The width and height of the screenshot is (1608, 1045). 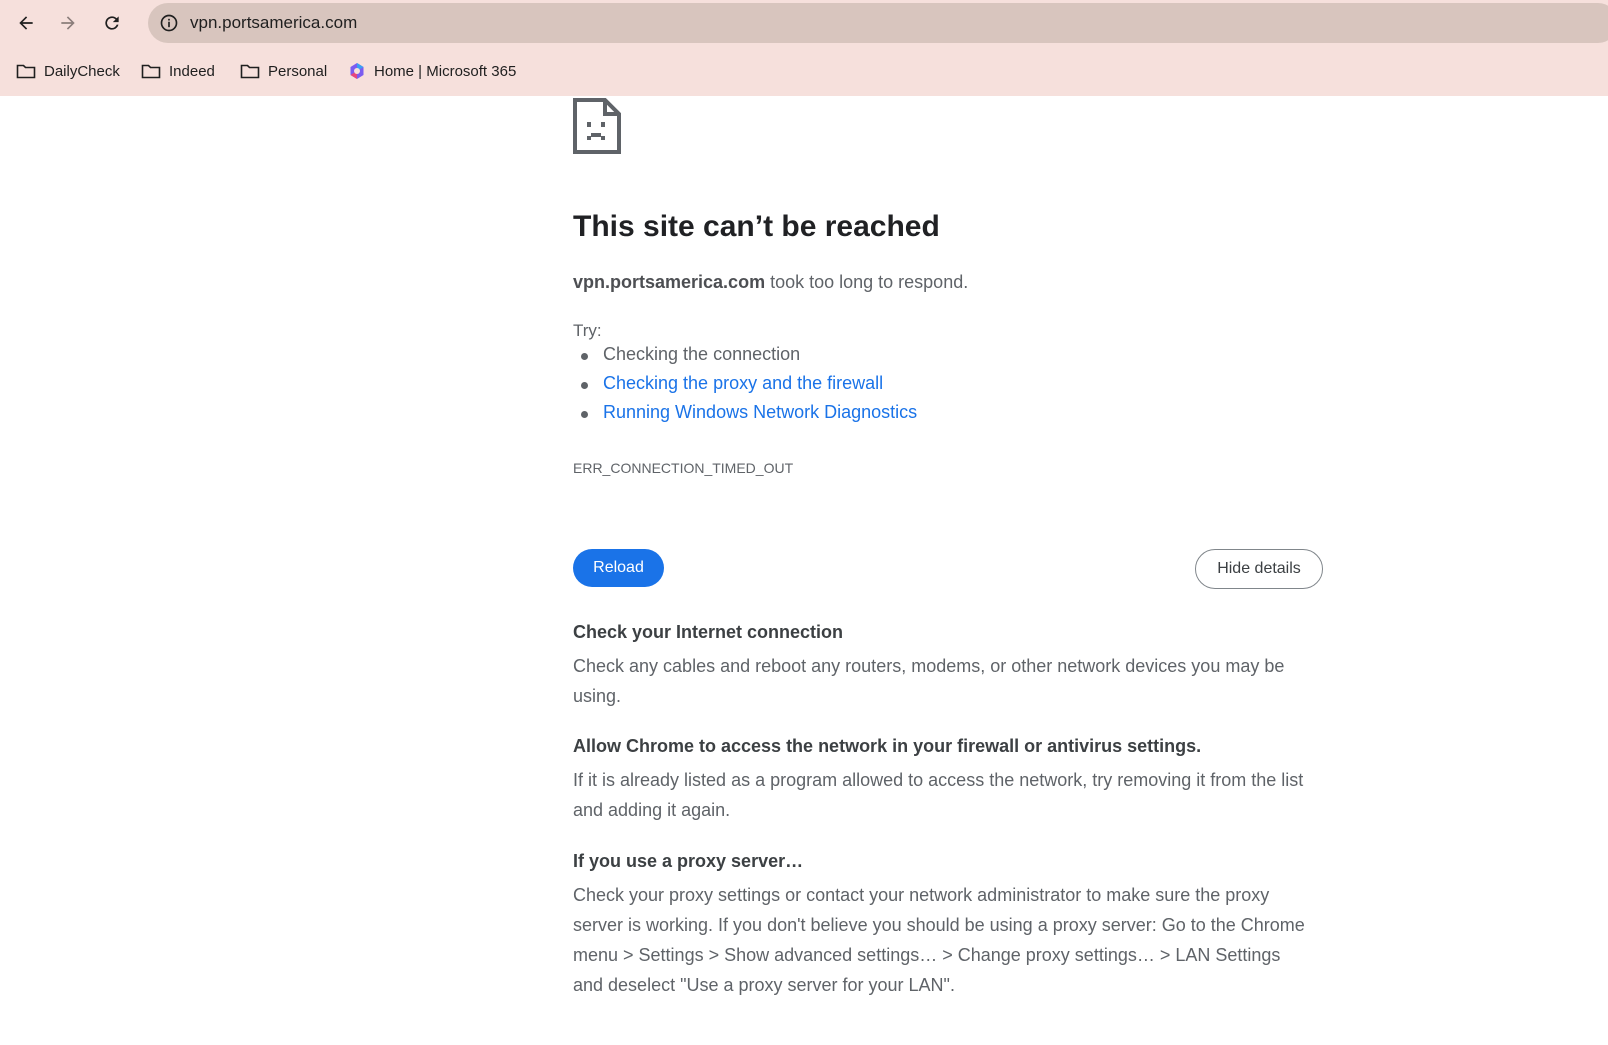 What do you see at coordinates (1259, 569) in the screenshot?
I see `hide-details-button: Hide details` at bounding box center [1259, 569].